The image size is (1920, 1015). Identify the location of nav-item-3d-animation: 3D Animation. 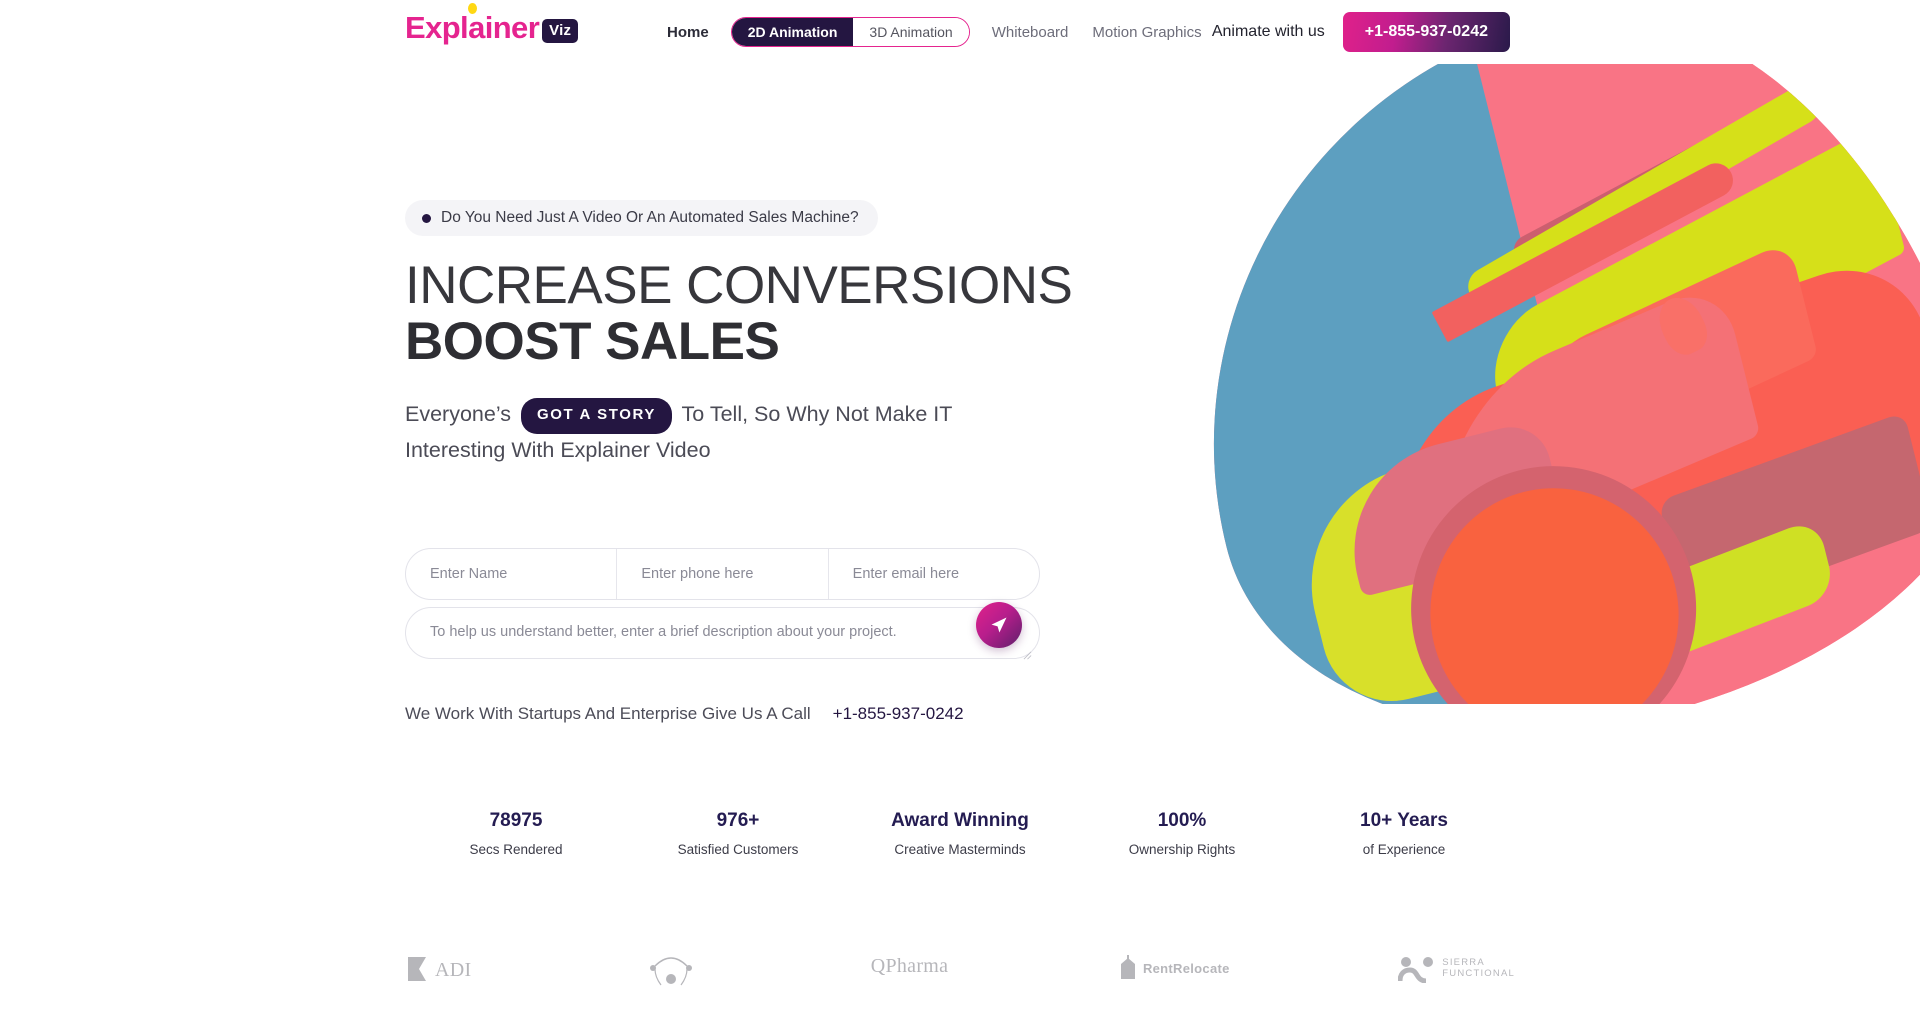
(911, 32).